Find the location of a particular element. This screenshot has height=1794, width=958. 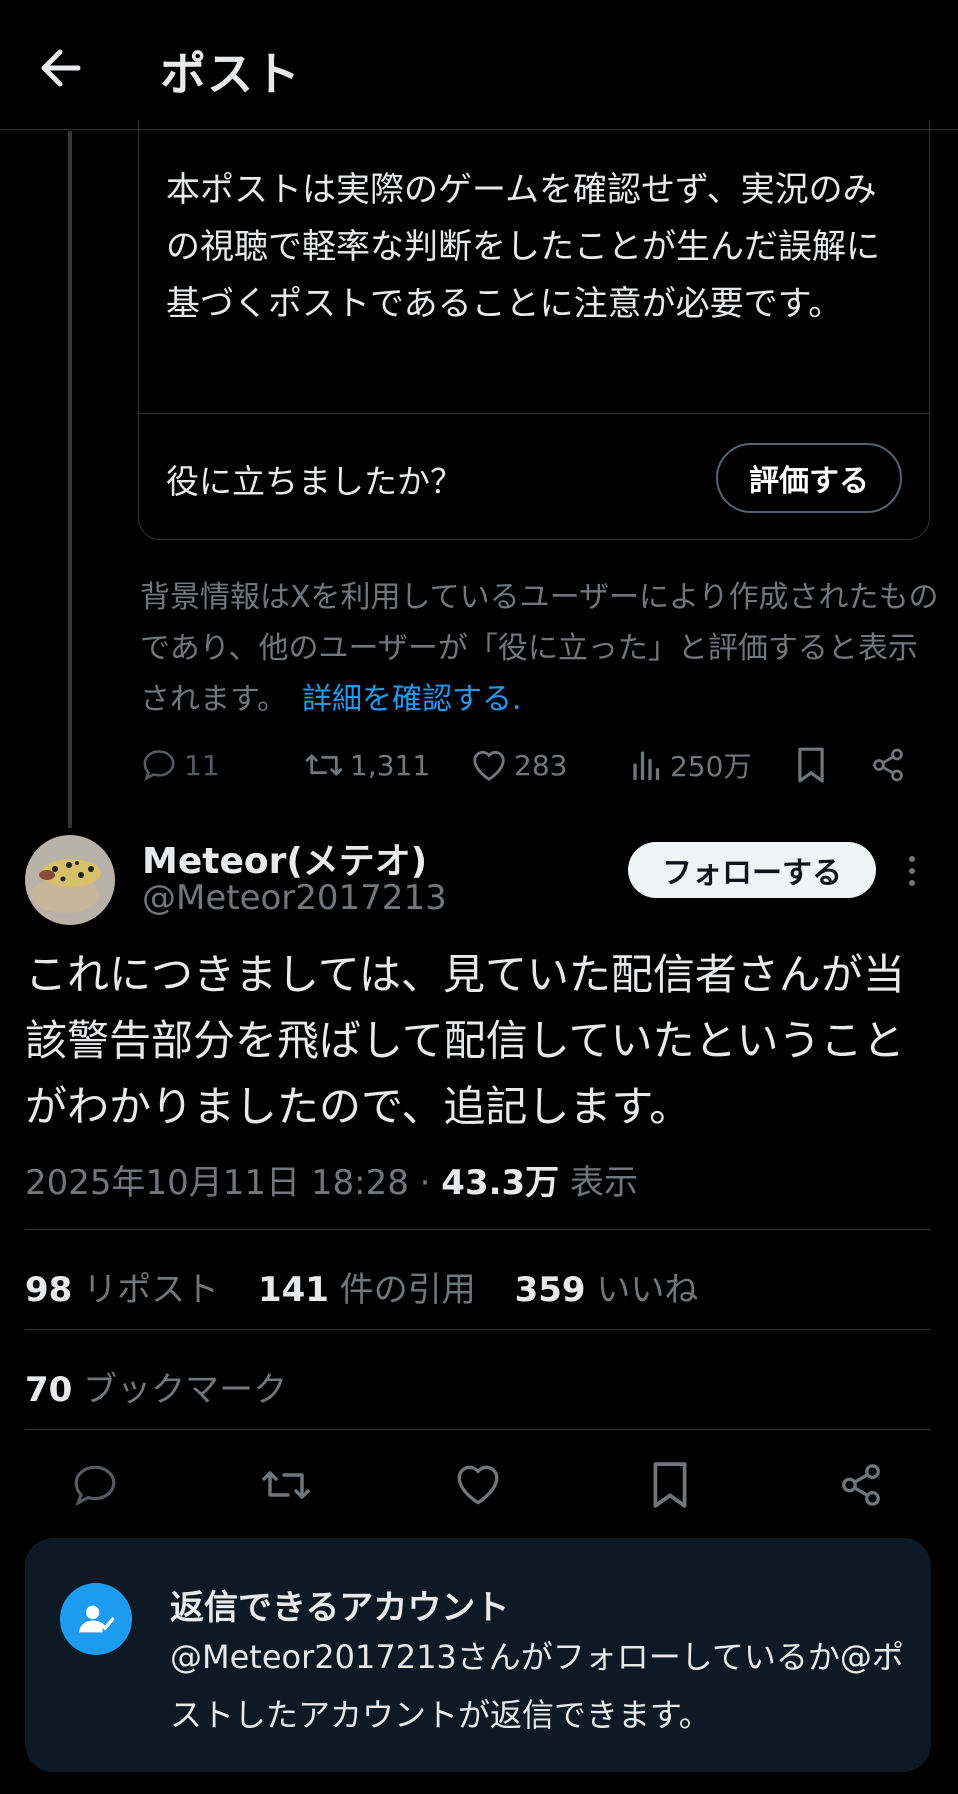

post-repost-count: 98 is located at coordinates (49, 1290).